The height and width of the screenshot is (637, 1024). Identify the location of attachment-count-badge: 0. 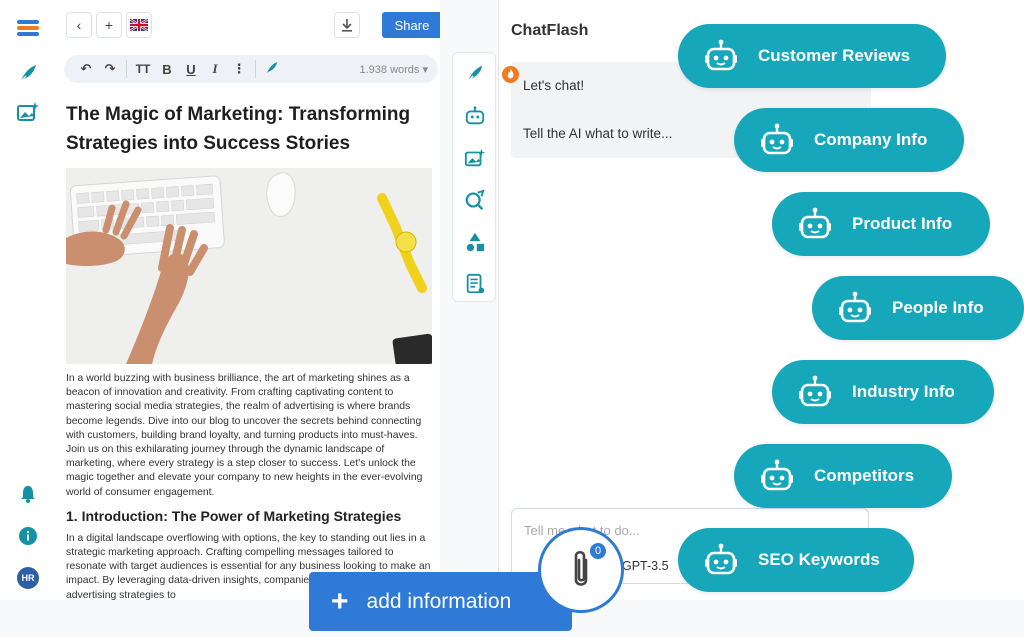
(598, 551).